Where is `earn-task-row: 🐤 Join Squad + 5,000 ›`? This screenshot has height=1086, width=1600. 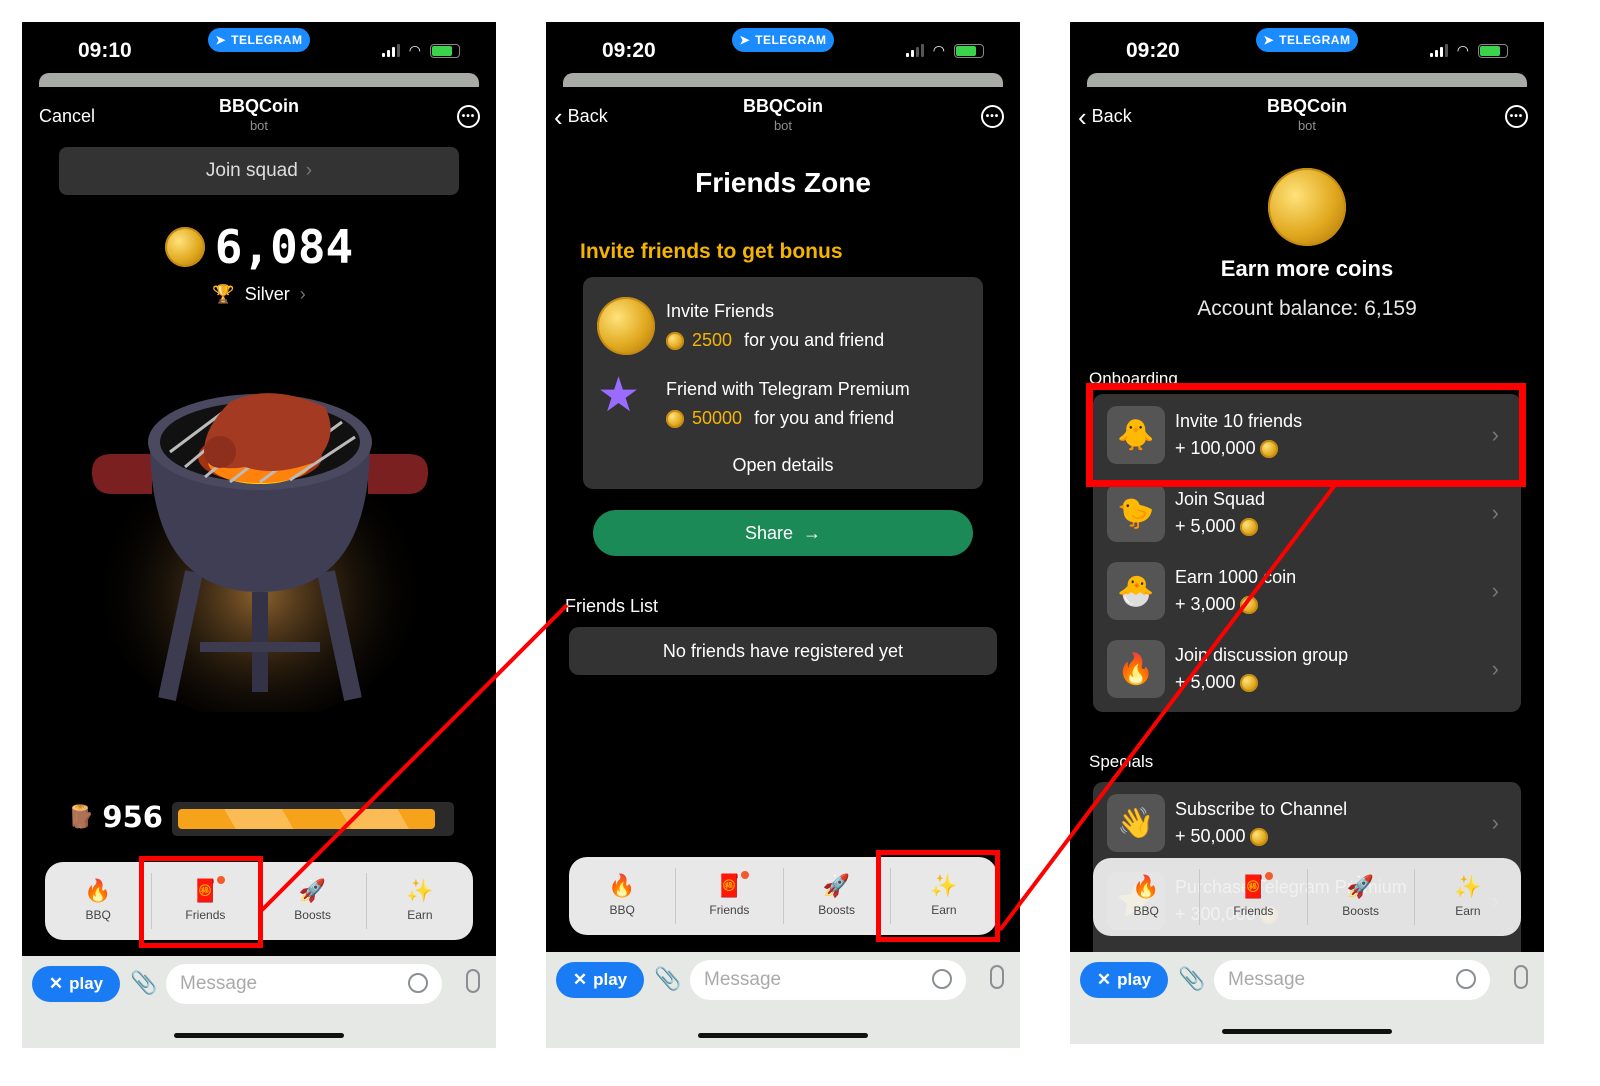
earn-task-row: 🐤 Join Squad + 5,000 › is located at coordinates (1307, 513).